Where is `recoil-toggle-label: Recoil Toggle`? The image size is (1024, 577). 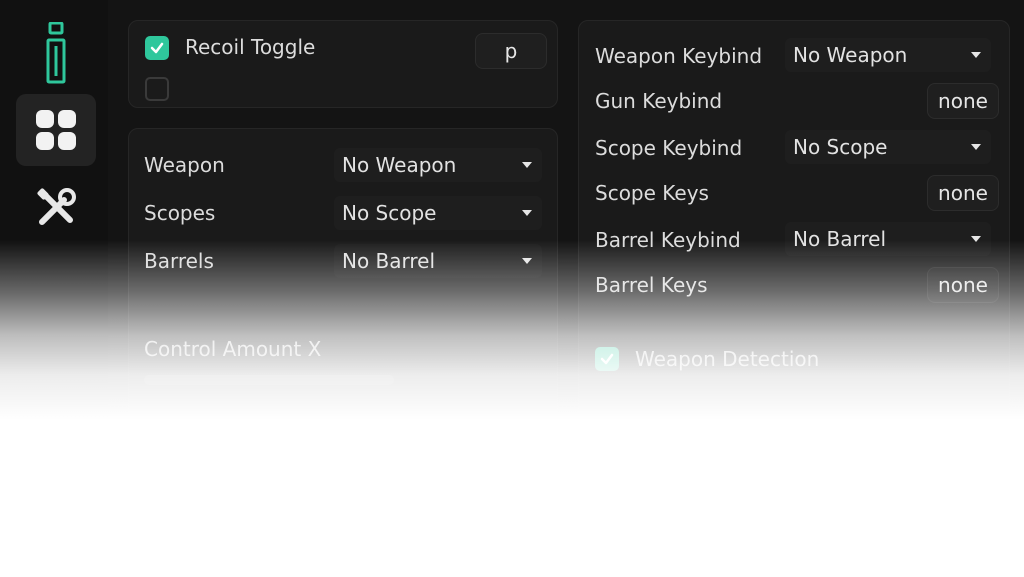 recoil-toggle-label: Recoil Toggle is located at coordinates (250, 47).